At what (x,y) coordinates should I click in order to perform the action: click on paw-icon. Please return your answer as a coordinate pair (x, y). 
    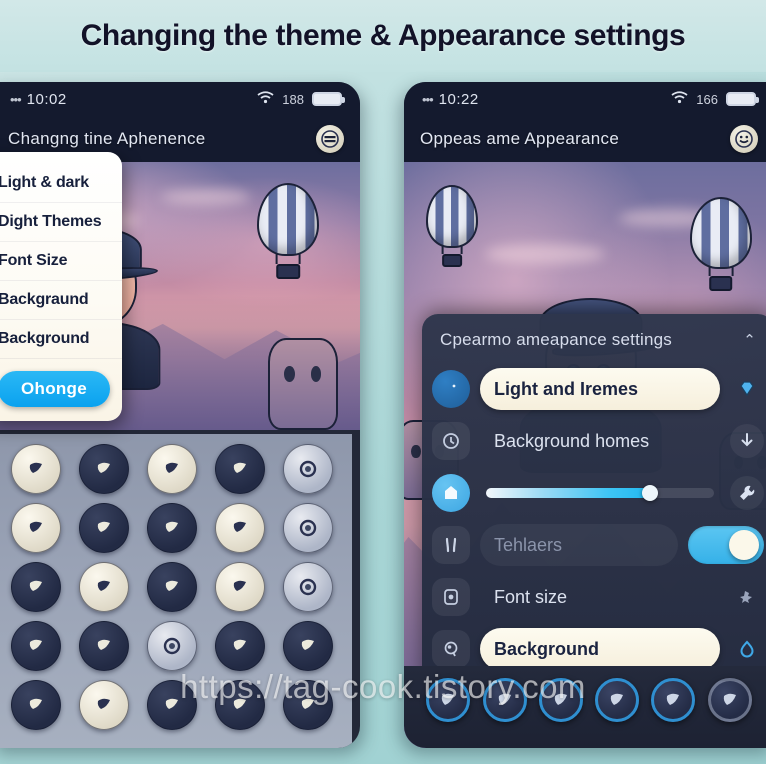
    Looking at the image, I should click on (172, 586).